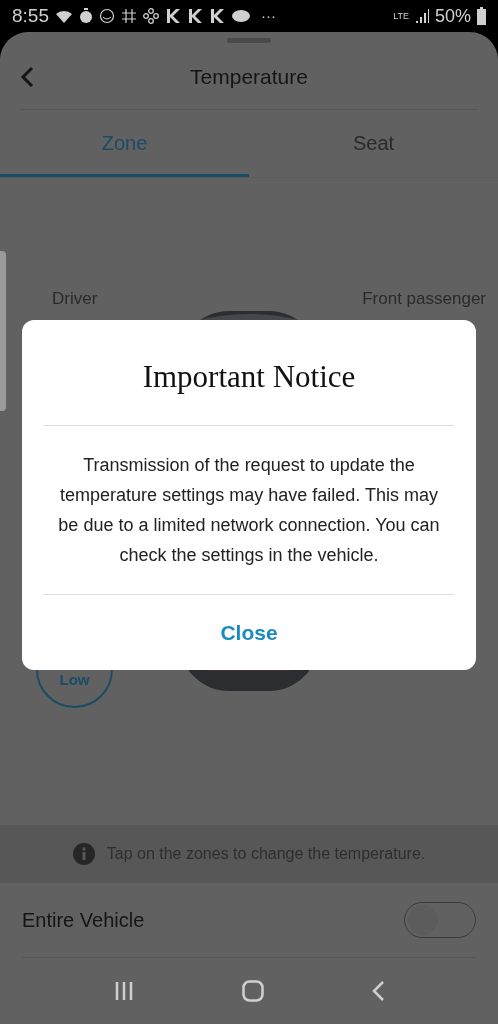 The height and width of the screenshot is (1024, 498). I want to click on timer-icon, so click(86, 16).